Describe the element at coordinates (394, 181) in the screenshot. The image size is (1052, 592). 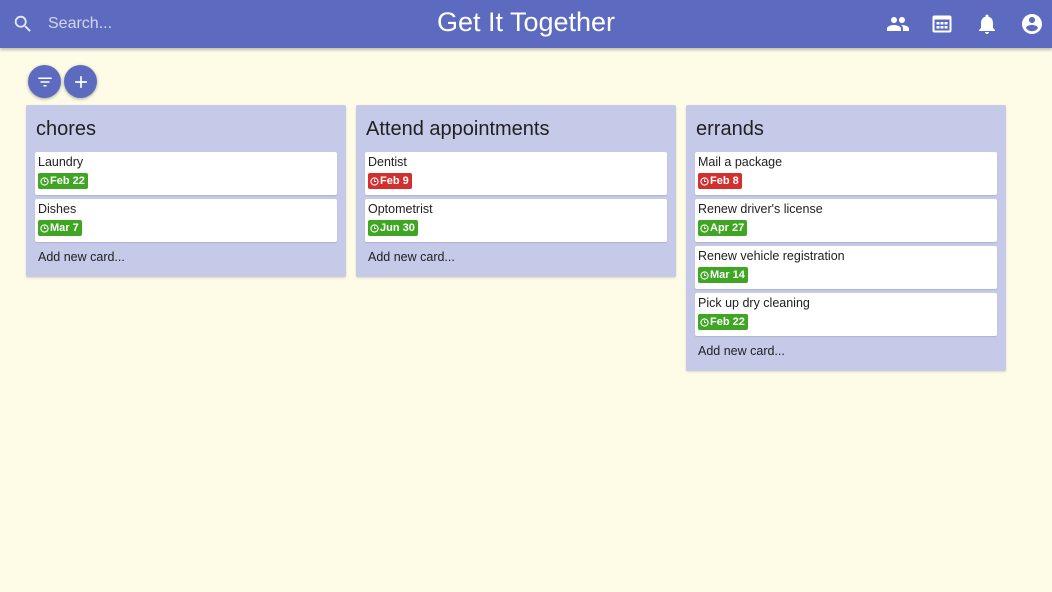
I see `due-date: Feb 9` at that location.